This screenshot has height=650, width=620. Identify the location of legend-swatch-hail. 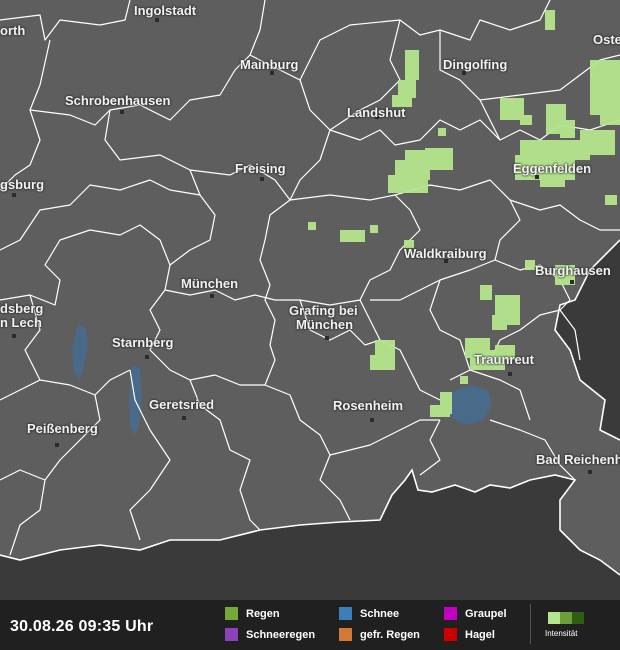
(450, 634).